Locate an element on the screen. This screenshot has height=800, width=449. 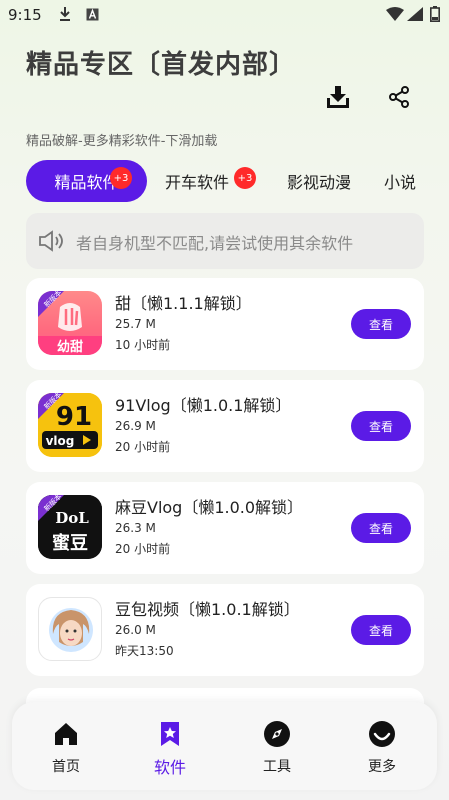
app-size: 26.9 M is located at coordinates (135, 426).